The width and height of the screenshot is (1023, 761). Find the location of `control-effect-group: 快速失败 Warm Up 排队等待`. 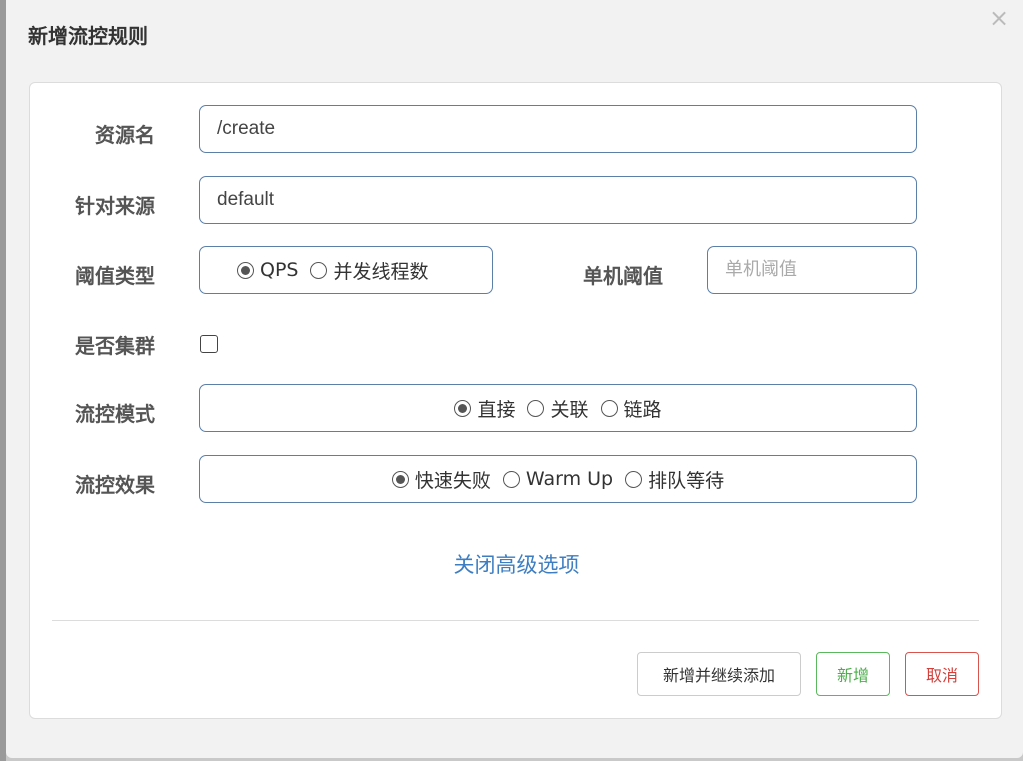

control-effect-group: 快速失败 Warm Up 排队等待 is located at coordinates (558, 479).